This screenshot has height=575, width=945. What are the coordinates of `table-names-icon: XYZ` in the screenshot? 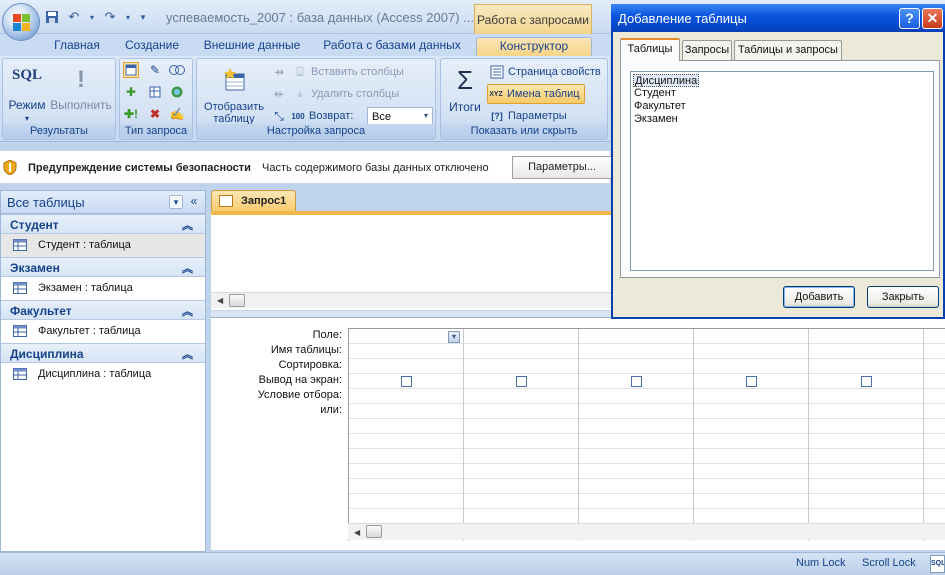 It's located at (496, 94).